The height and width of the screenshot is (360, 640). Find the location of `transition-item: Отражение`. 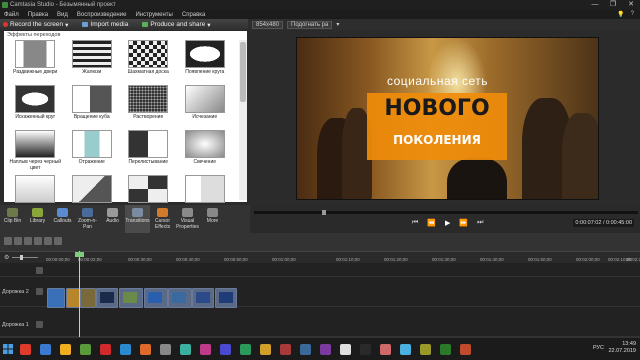

transition-item: Отражение is located at coordinates (92, 151).